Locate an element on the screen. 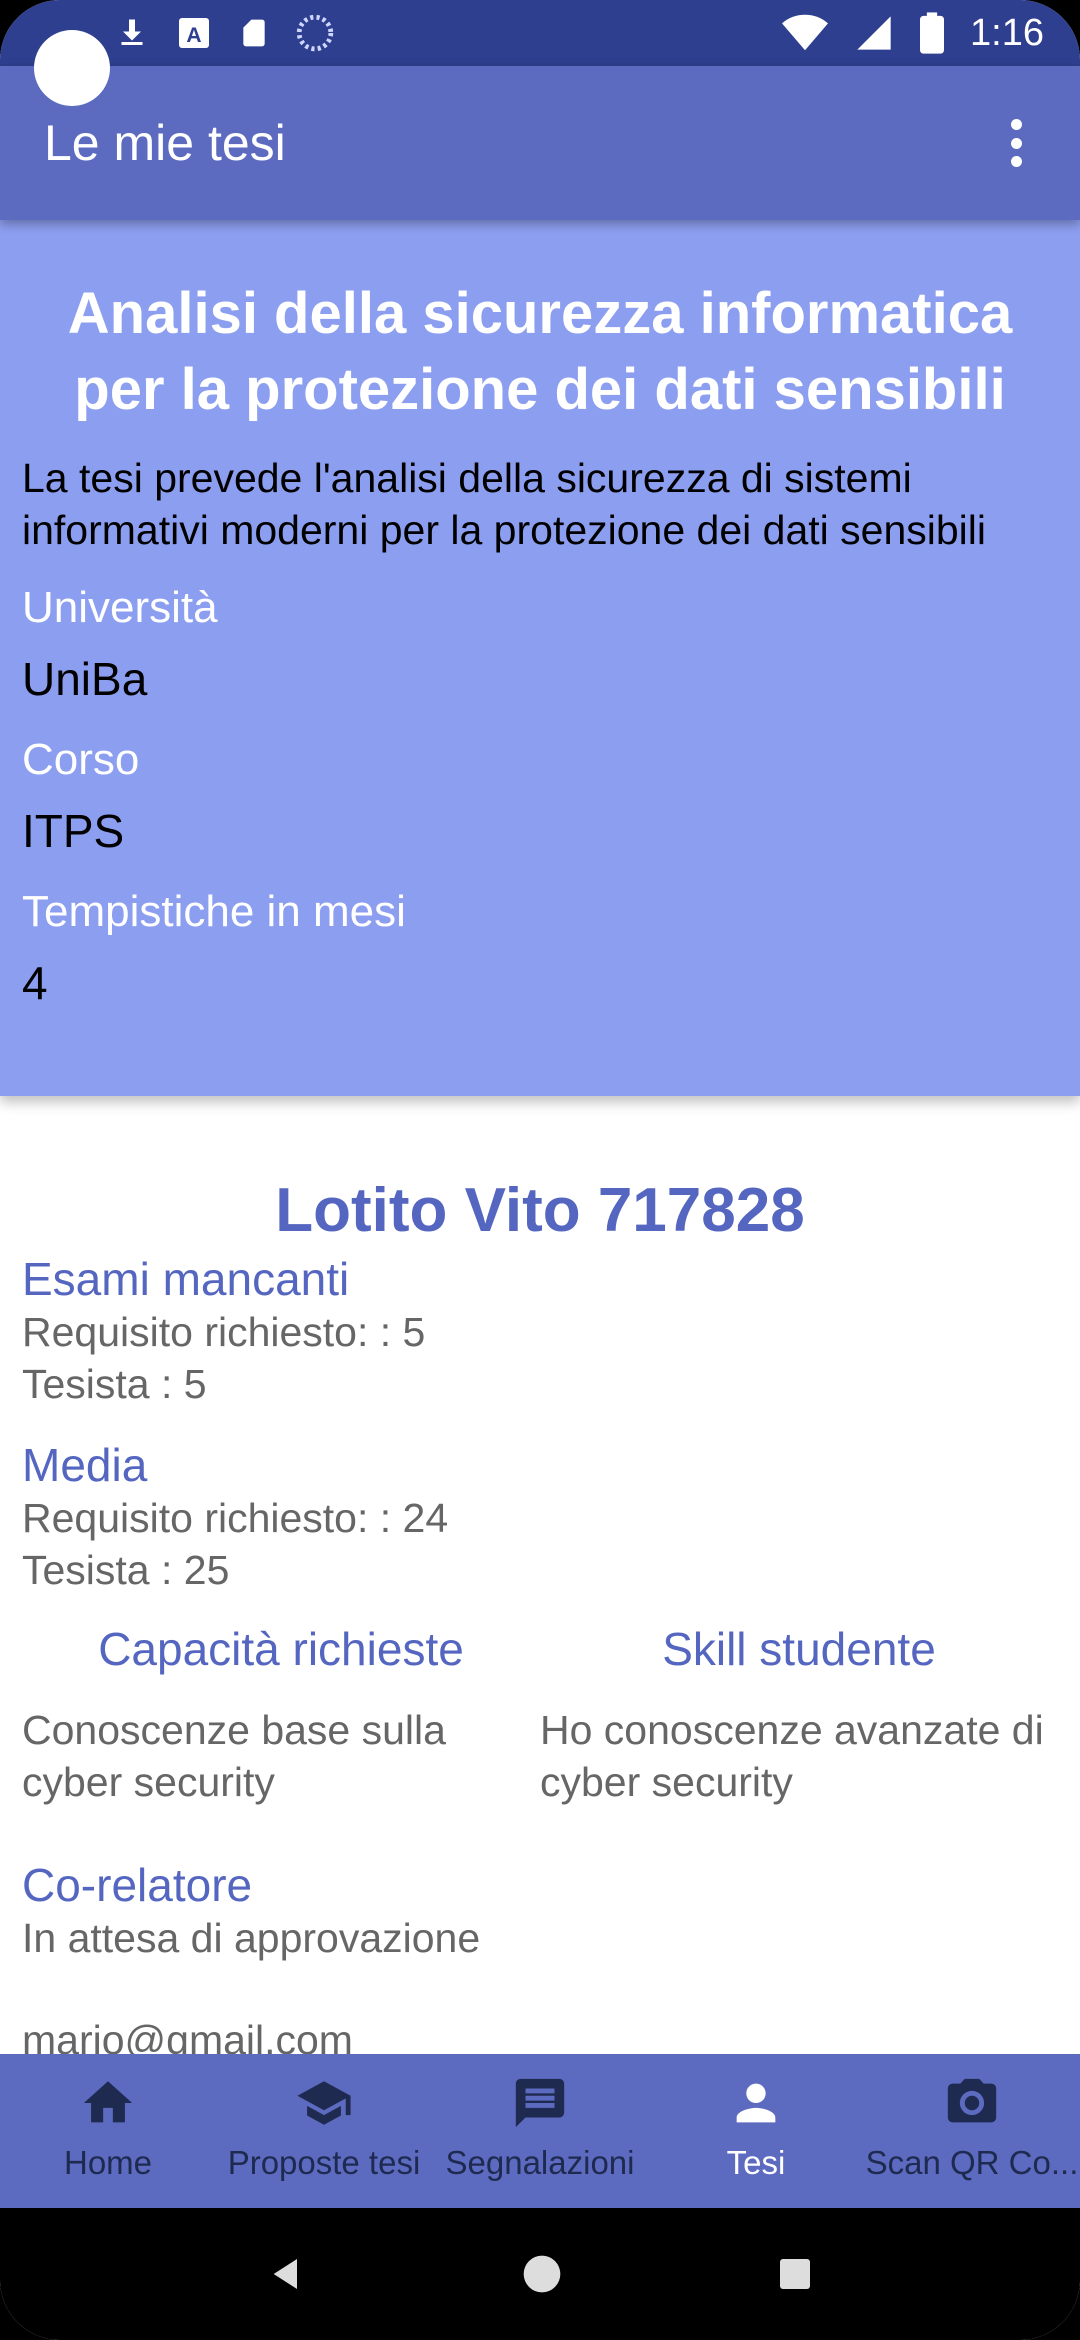  message-icon is located at coordinates (540, 2103).